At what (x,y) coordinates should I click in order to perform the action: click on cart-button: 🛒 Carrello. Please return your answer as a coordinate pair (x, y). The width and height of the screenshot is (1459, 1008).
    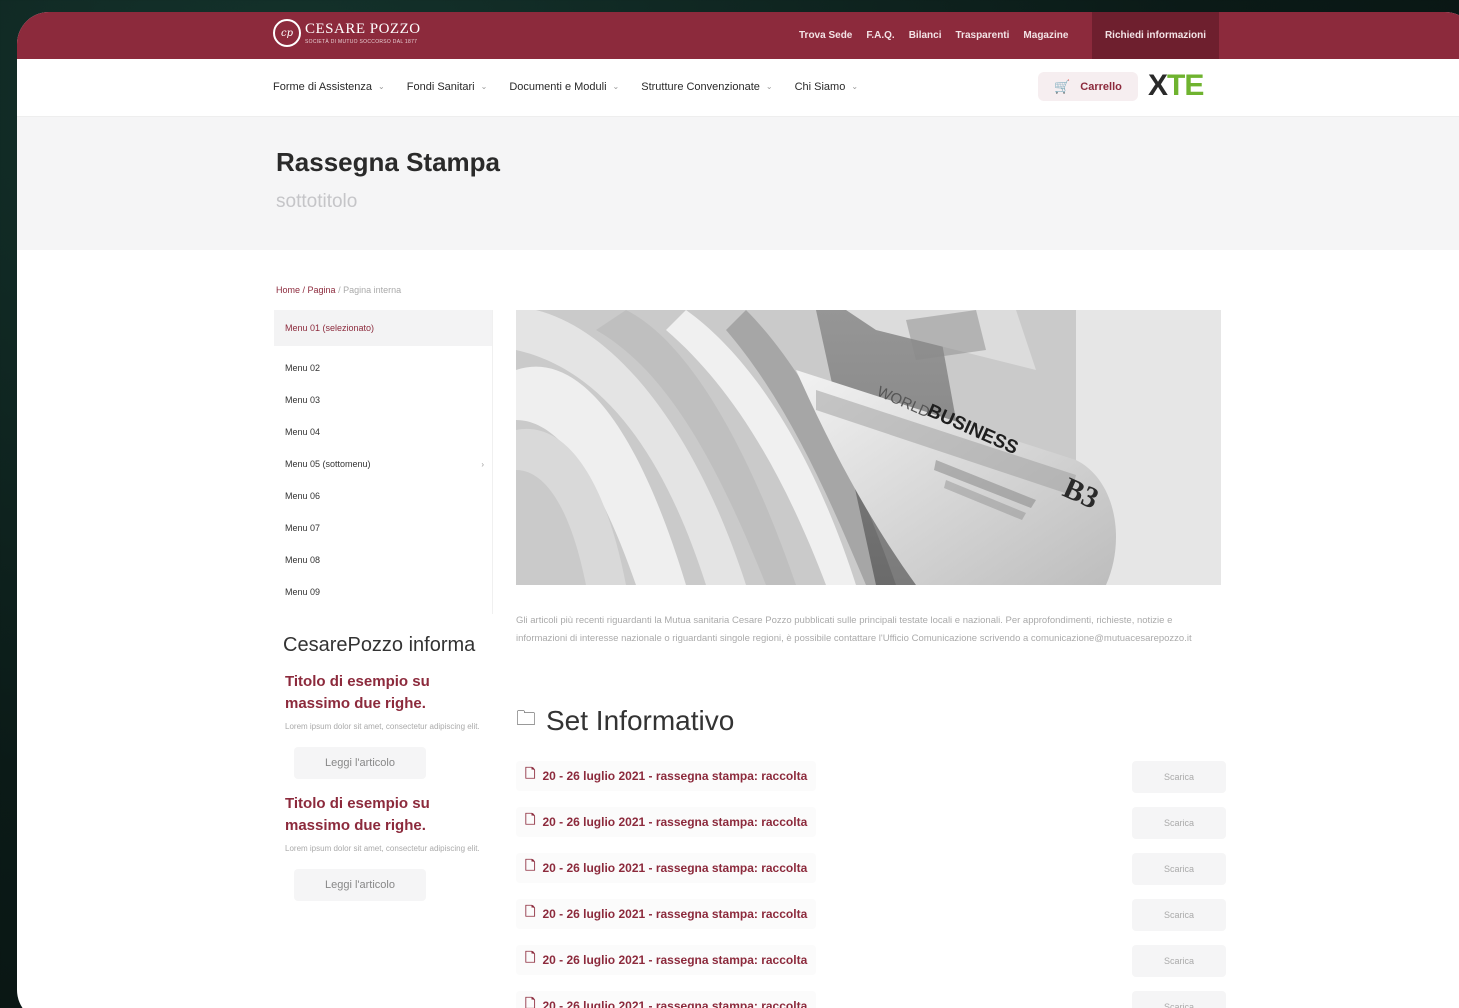
    Looking at the image, I should click on (1088, 86).